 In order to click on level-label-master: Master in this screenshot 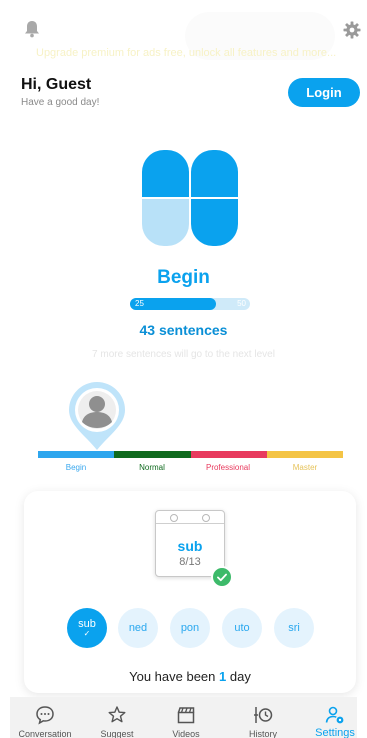, I will do `click(305, 467)`.